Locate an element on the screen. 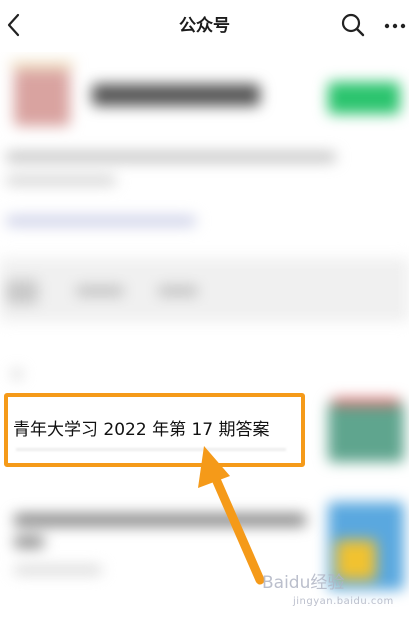 This screenshot has height=622, width=409. article-meta is located at coordinates (58, 570).